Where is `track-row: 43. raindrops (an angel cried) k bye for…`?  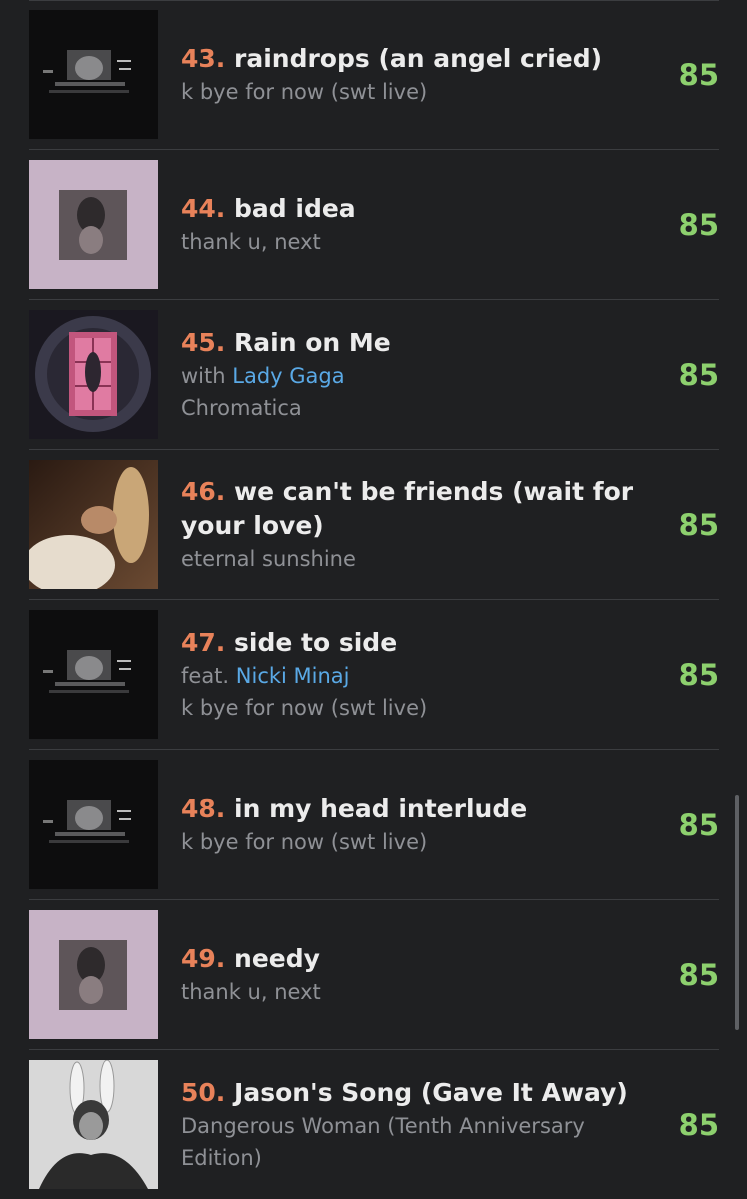 track-row: 43. raindrops (an angel cried) k bye for… is located at coordinates (374, 75).